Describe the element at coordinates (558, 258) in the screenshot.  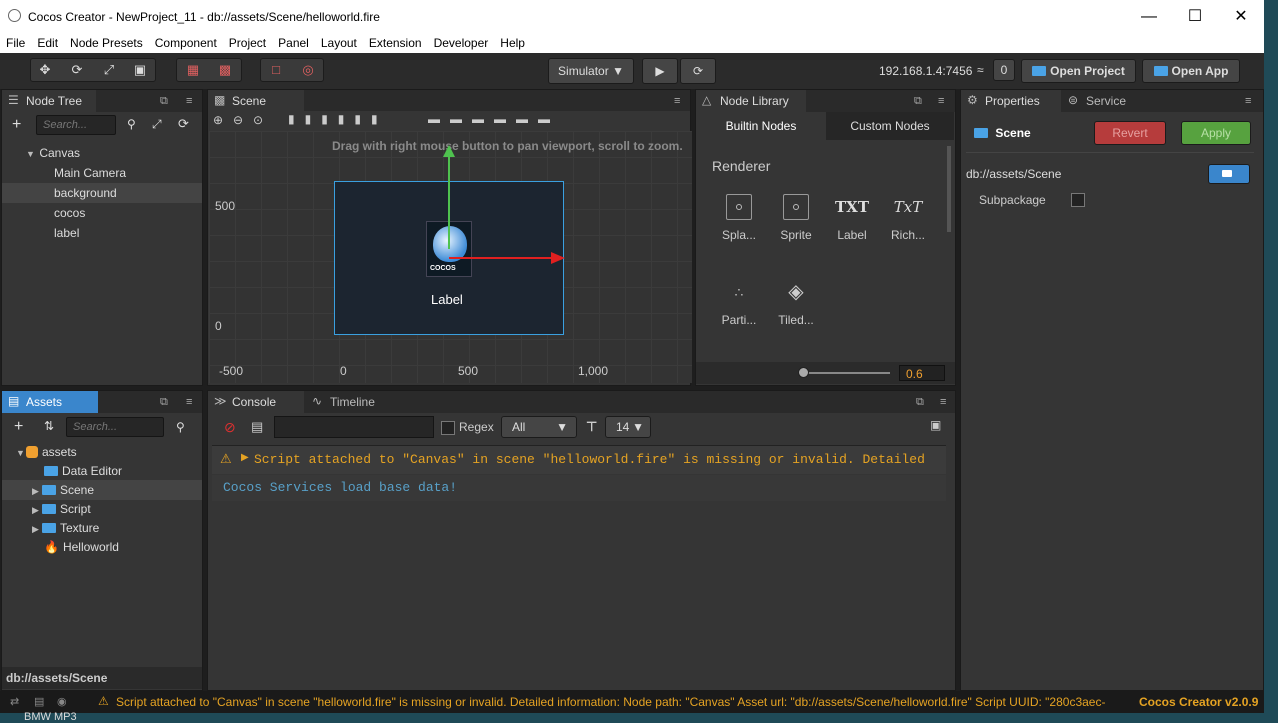
I see `gizmo-x-arrow-icon` at that location.